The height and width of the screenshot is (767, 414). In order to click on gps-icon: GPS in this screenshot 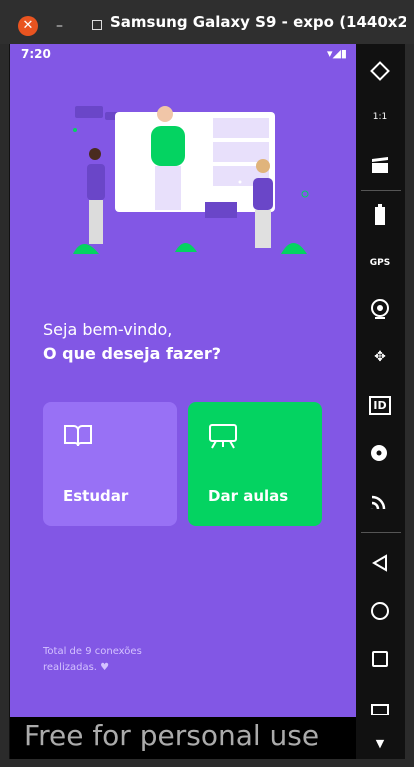, I will do `click(380, 263)`.